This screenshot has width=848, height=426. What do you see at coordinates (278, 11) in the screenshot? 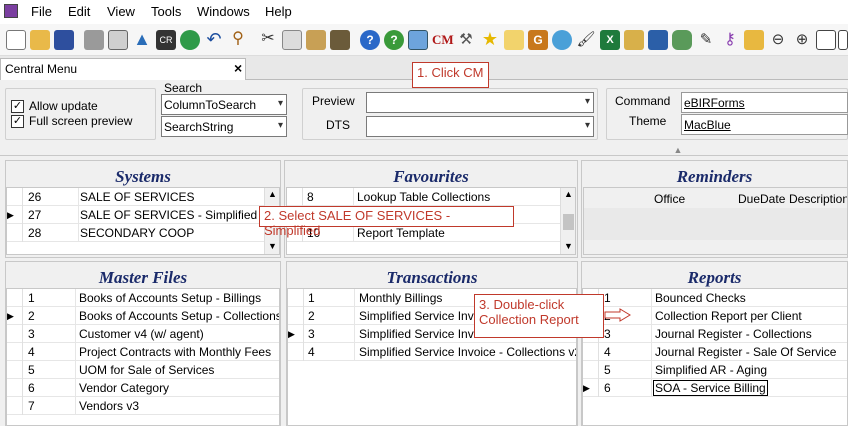
I see `menu-help: Help` at bounding box center [278, 11].